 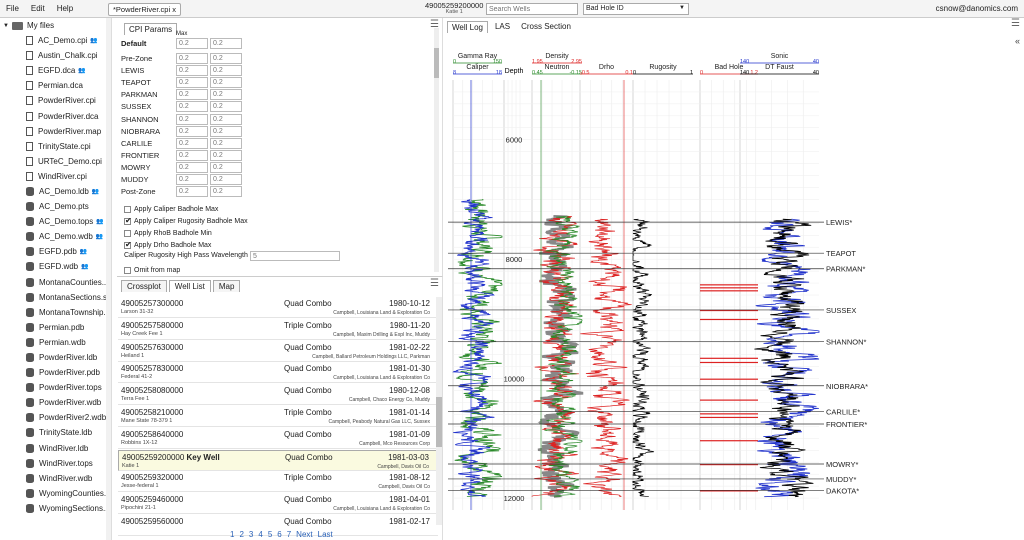 I want to click on tree-item: Permian.wdb, so click(x=55, y=342).